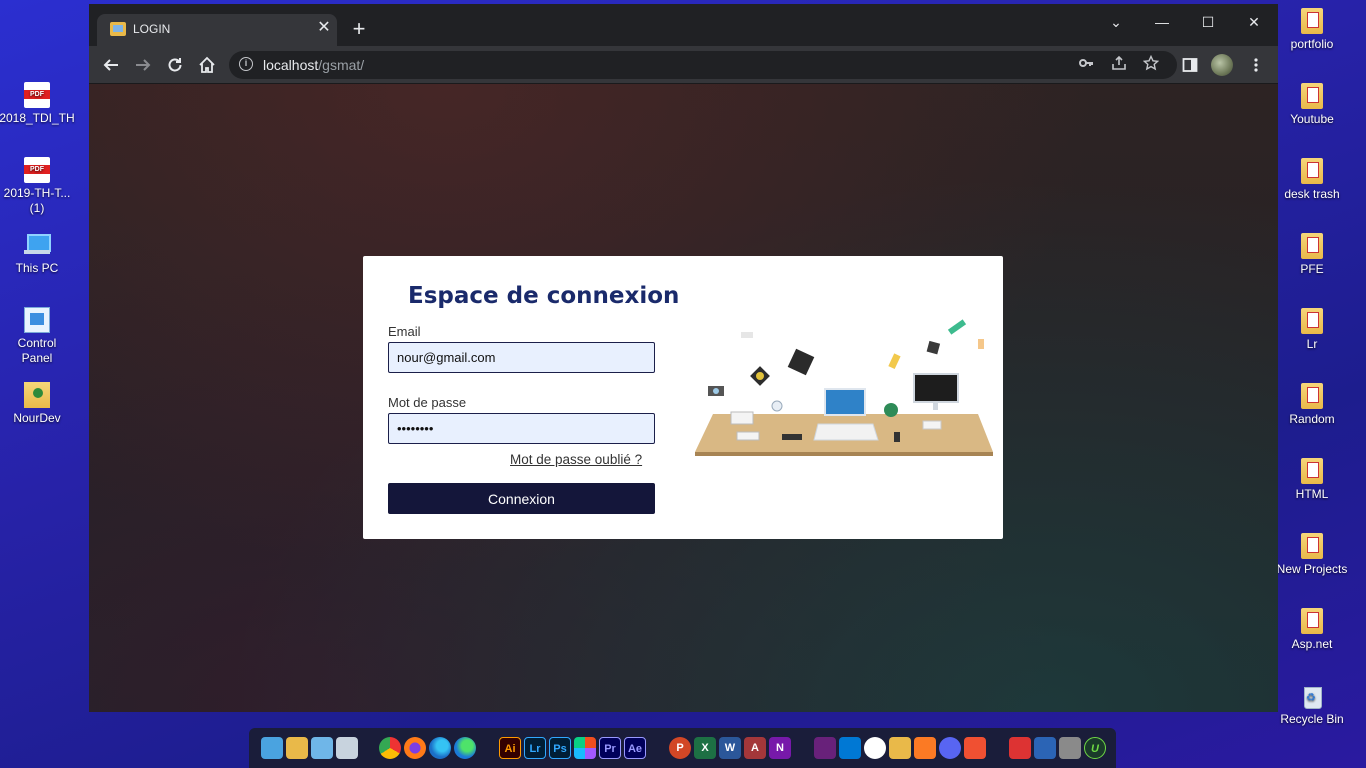 The height and width of the screenshot is (768, 1366). I want to click on desktop-icon-2018-tdi-th: 2018_TDI_TH, so click(38, 104).